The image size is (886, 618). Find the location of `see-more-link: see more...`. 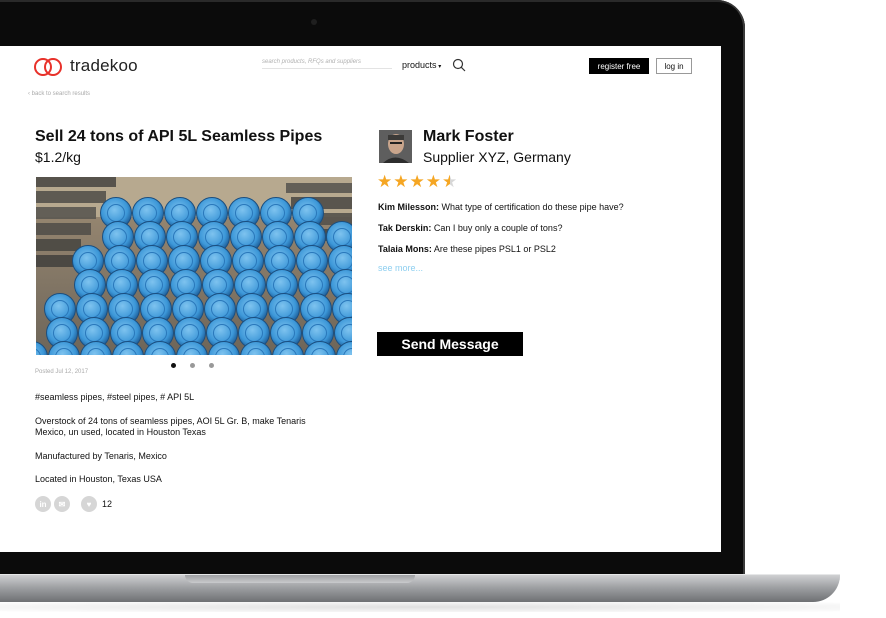

see-more-link: see more... is located at coordinates (400, 268).